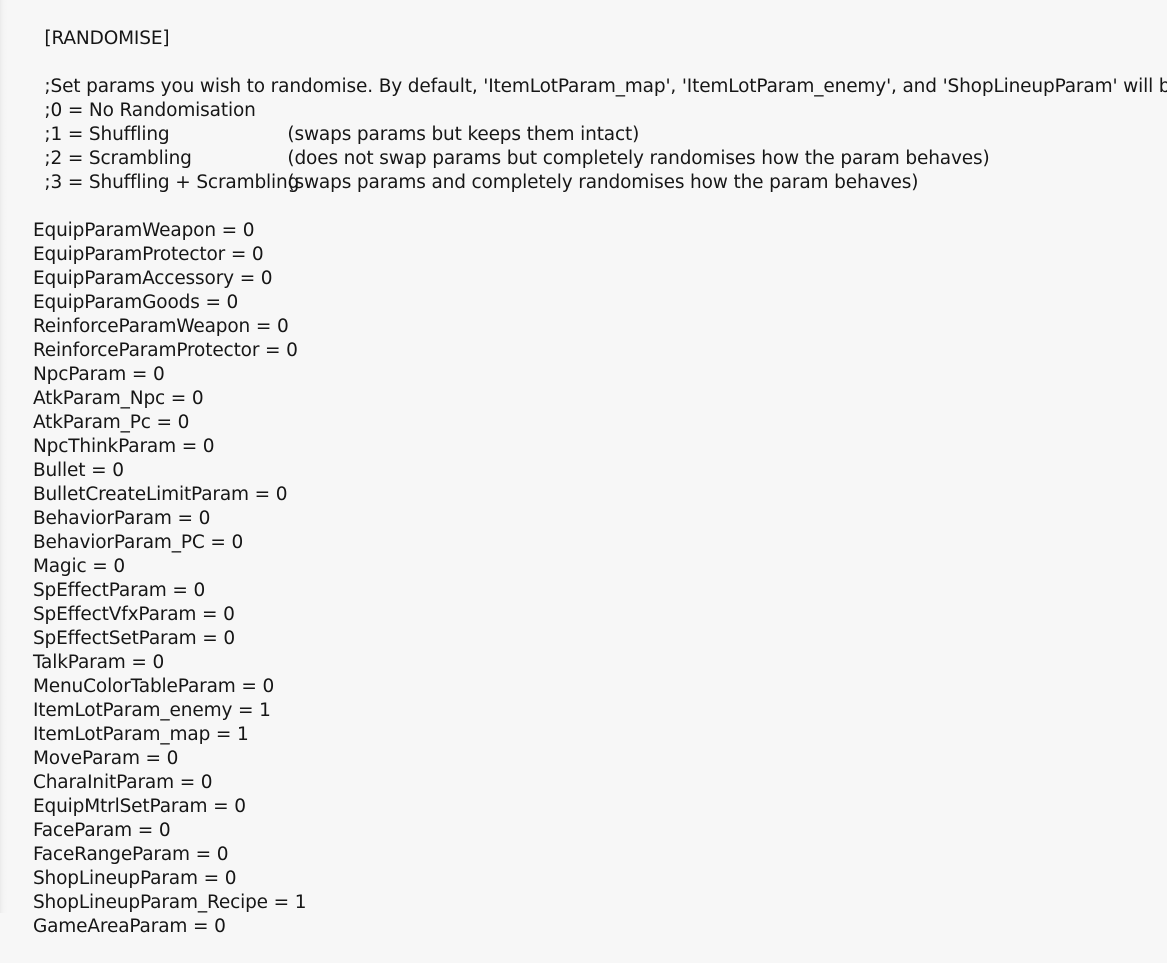 The height and width of the screenshot is (963, 1167). Describe the element at coordinates (463, 134) in the screenshot. I see `comment-mode-1-description: (swaps params but keeps them intact)` at that location.